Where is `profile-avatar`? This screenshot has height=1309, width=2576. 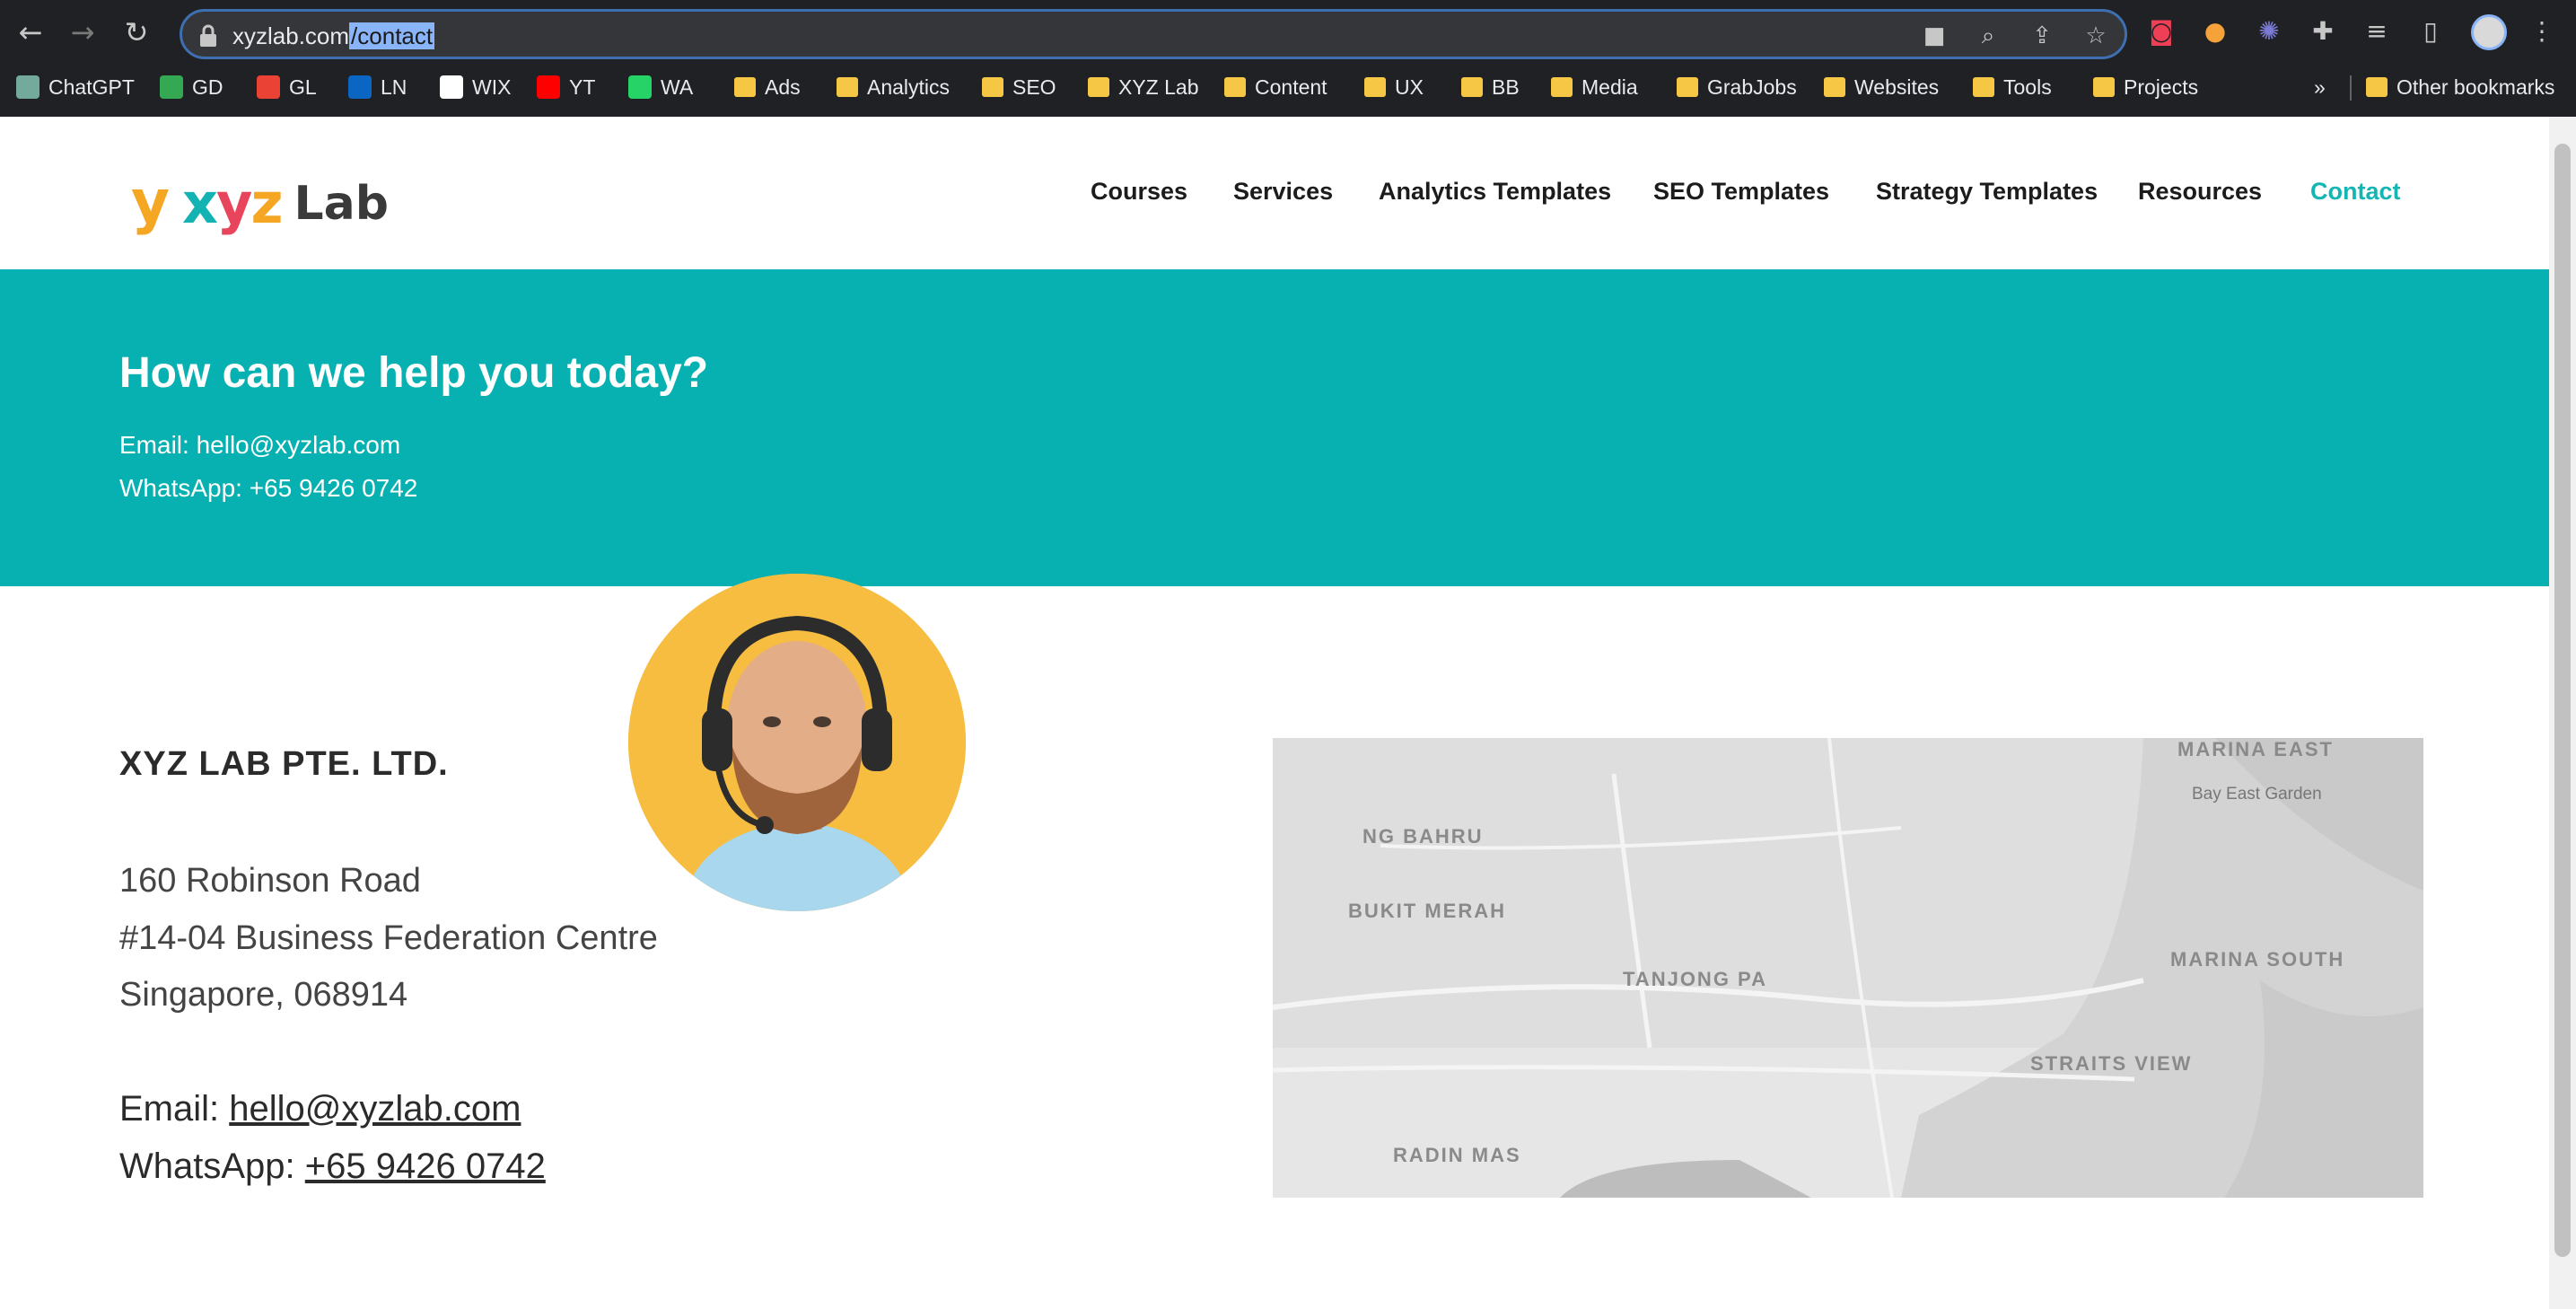 profile-avatar is located at coordinates (2489, 32).